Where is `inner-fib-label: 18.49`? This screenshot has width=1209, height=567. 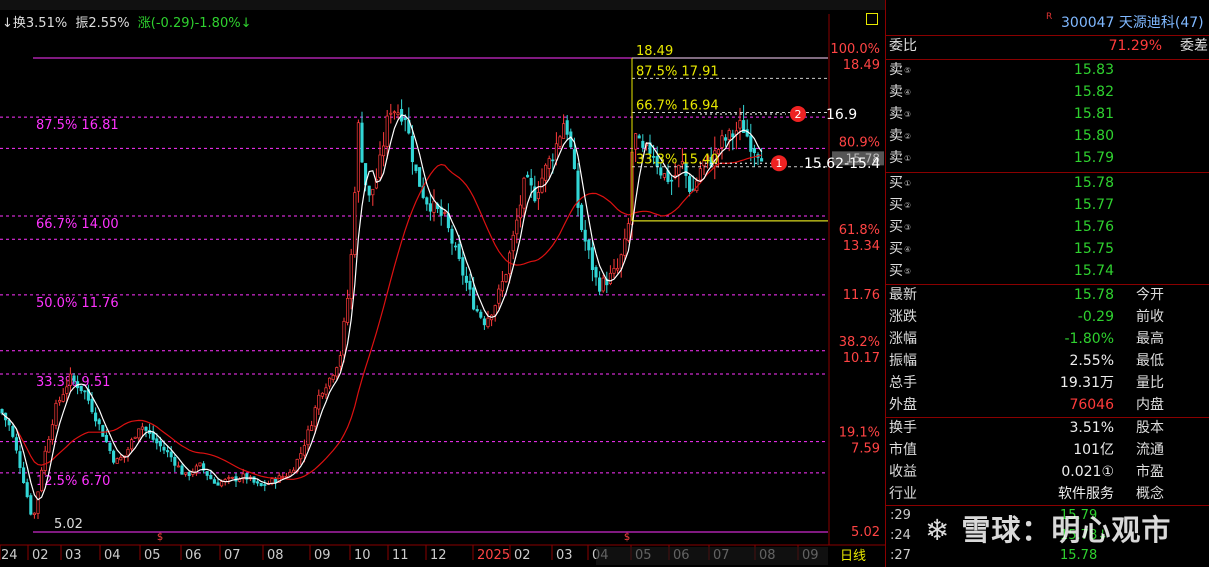 inner-fib-label: 18.49 is located at coordinates (654, 51).